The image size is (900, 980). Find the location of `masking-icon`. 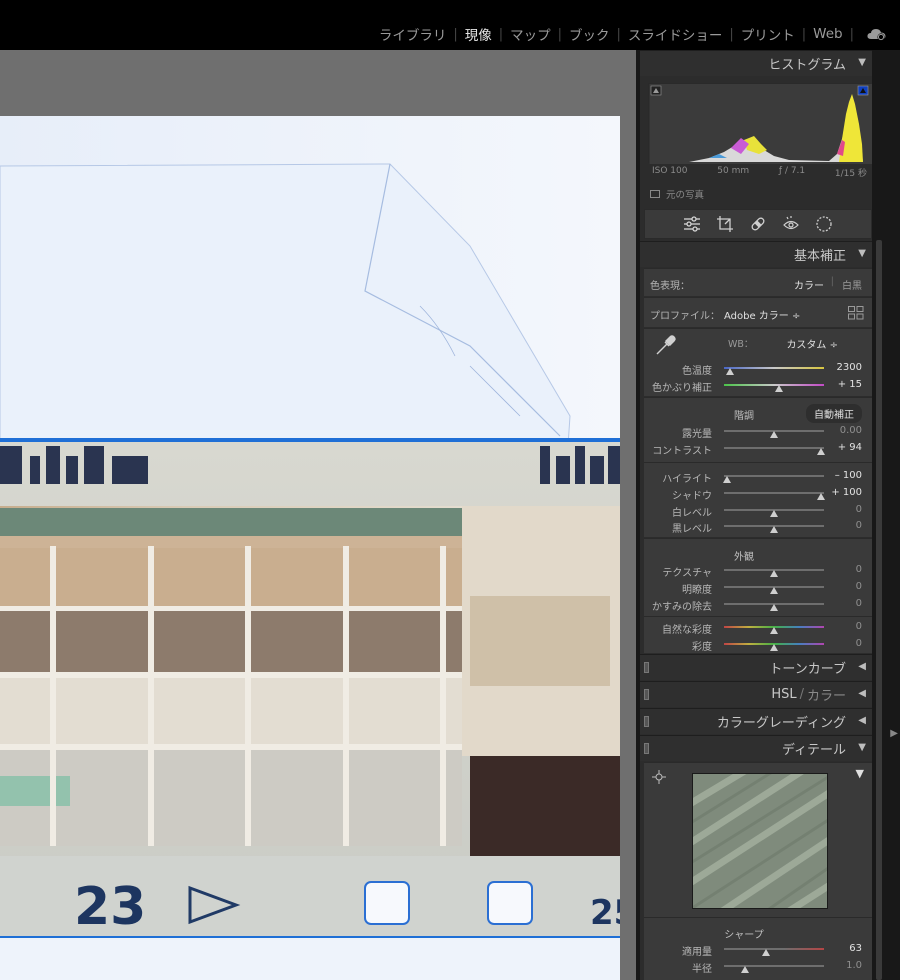

masking-icon is located at coordinates (824, 224).